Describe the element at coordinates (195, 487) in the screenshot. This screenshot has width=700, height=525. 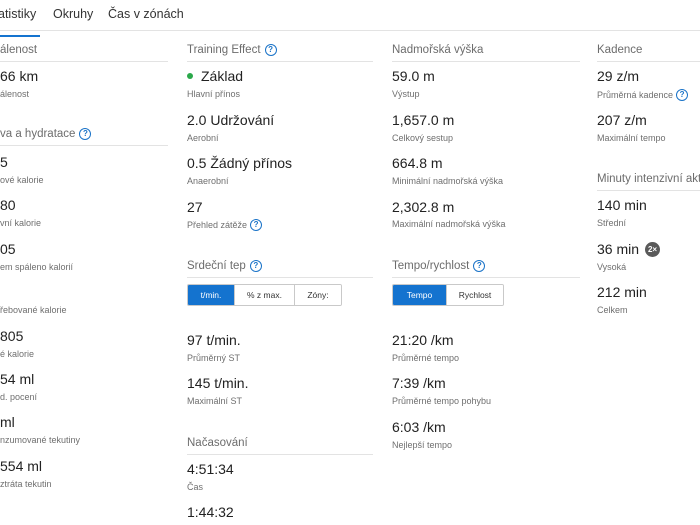
I see `time-label: Čas` at that location.